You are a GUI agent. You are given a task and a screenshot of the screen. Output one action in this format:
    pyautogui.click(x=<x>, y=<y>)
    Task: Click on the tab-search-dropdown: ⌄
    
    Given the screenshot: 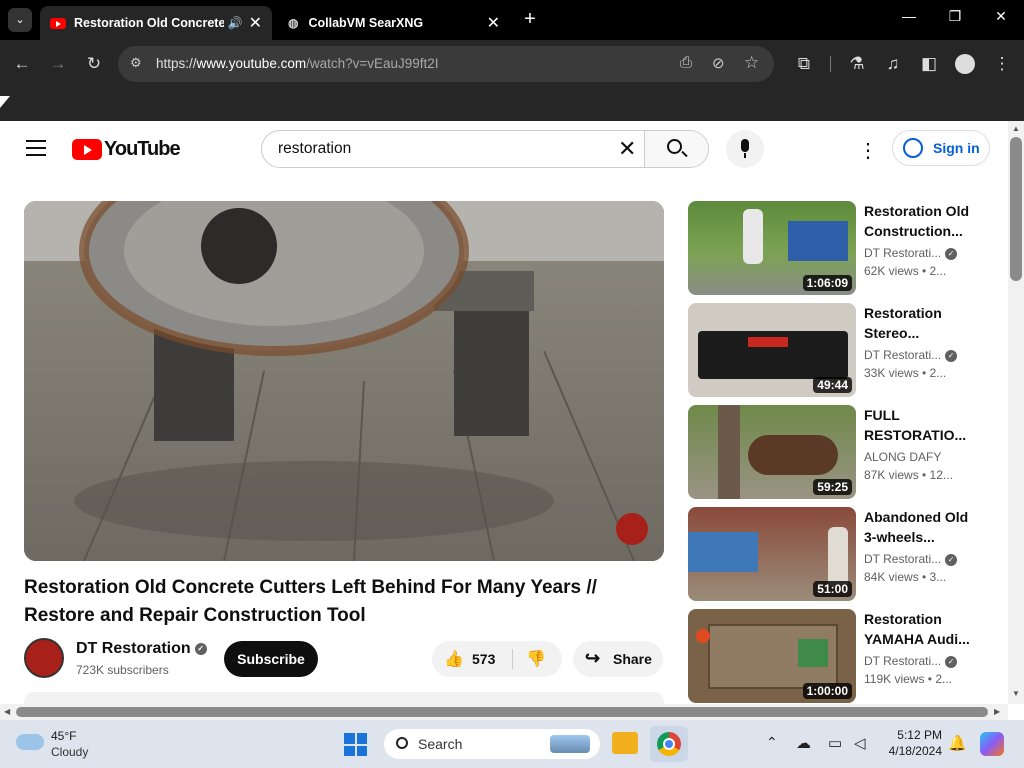 What is the action you would take?
    pyautogui.click(x=20, y=20)
    